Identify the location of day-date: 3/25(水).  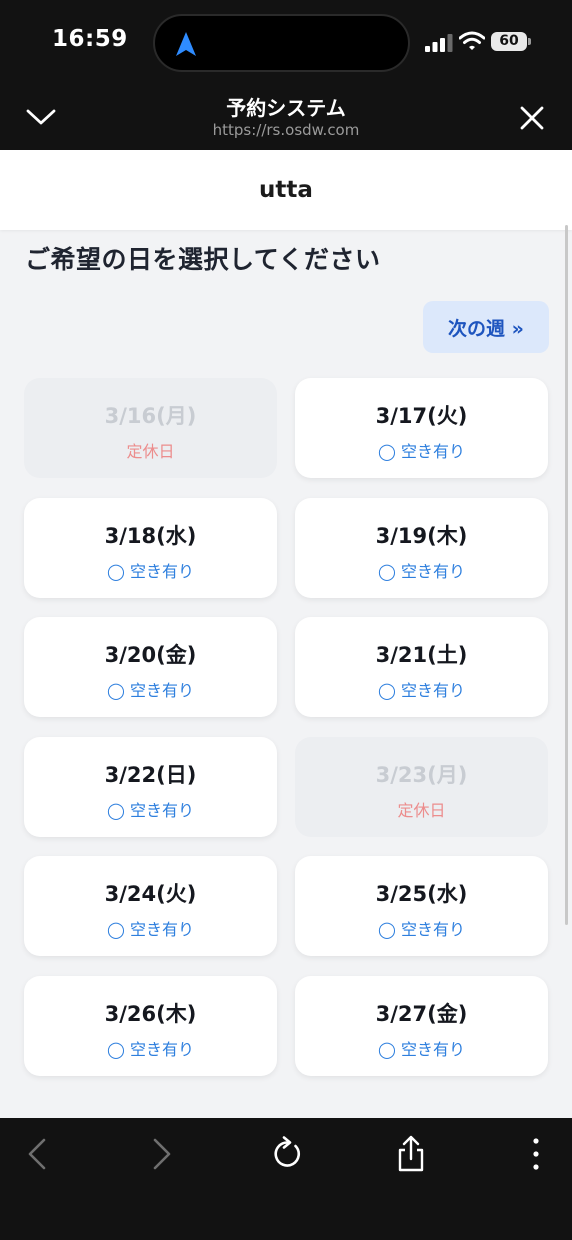
(421, 894).